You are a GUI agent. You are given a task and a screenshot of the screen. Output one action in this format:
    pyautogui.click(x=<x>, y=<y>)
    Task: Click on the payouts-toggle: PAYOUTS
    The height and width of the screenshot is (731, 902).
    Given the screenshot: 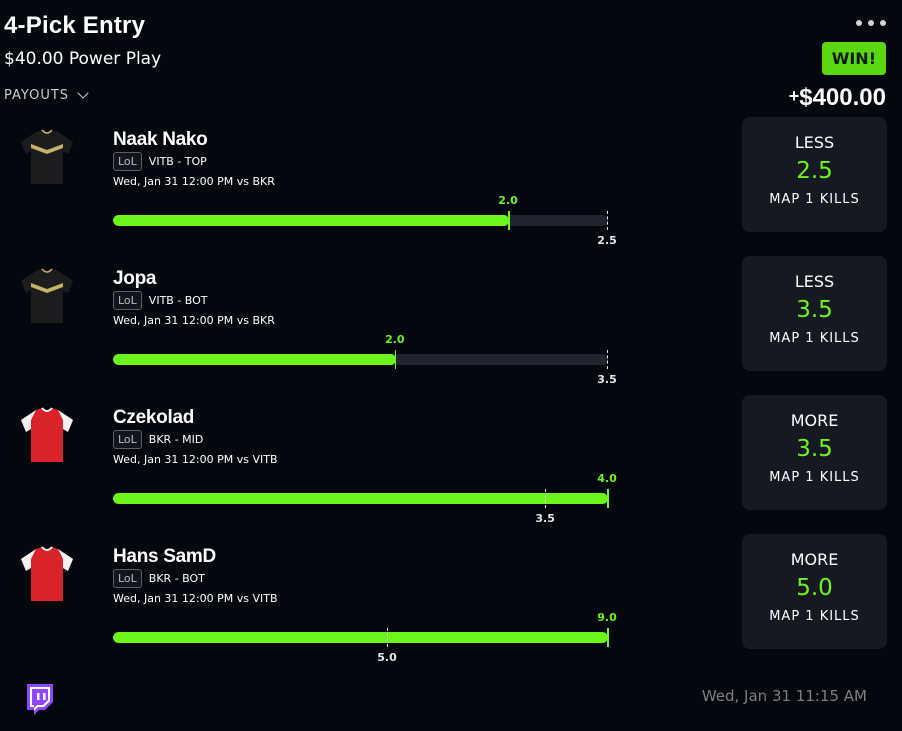 What is the action you would take?
    pyautogui.click(x=46, y=95)
    